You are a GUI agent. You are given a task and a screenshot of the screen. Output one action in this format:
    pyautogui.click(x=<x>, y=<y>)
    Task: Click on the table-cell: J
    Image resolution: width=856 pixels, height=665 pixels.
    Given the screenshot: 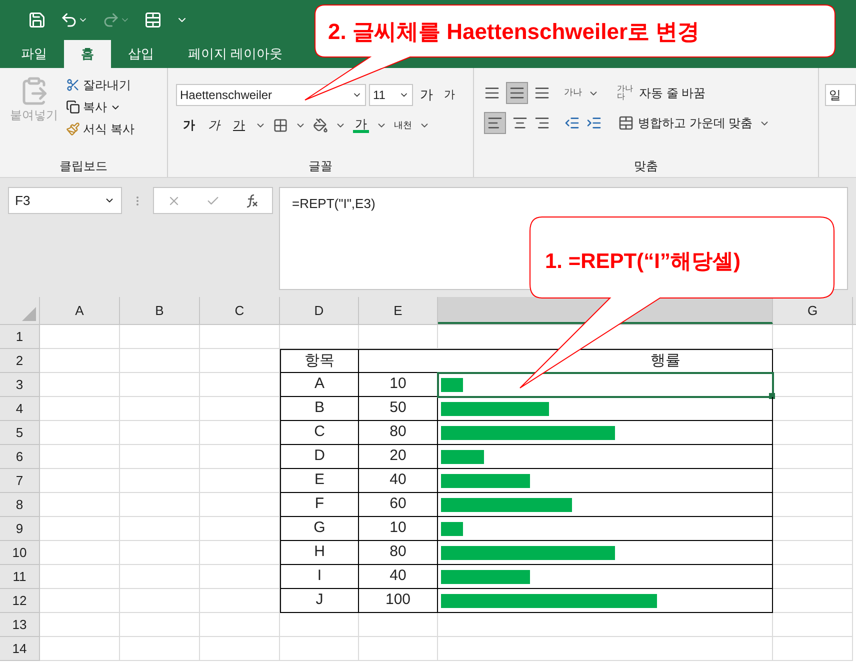 What is the action you would take?
    pyautogui.click(x=319, y=601)
    